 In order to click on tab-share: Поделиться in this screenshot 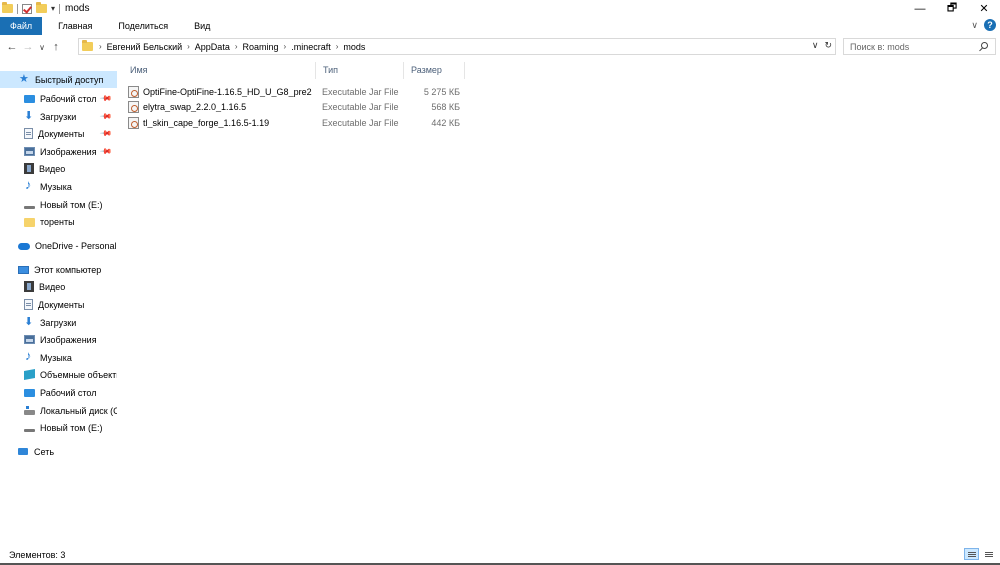, I will do `click(143, 26)`.